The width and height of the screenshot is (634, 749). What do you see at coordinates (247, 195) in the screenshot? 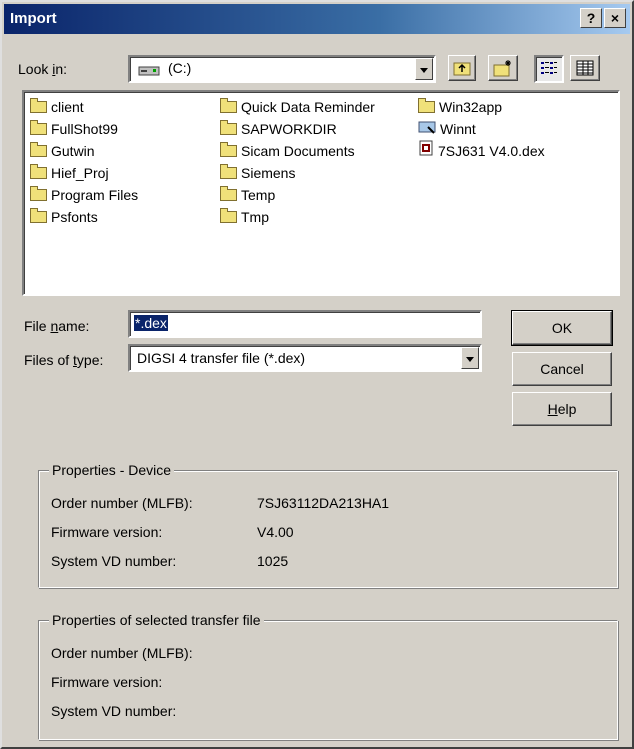
I see `file-item: Temp` at bounding box center [247, 195].